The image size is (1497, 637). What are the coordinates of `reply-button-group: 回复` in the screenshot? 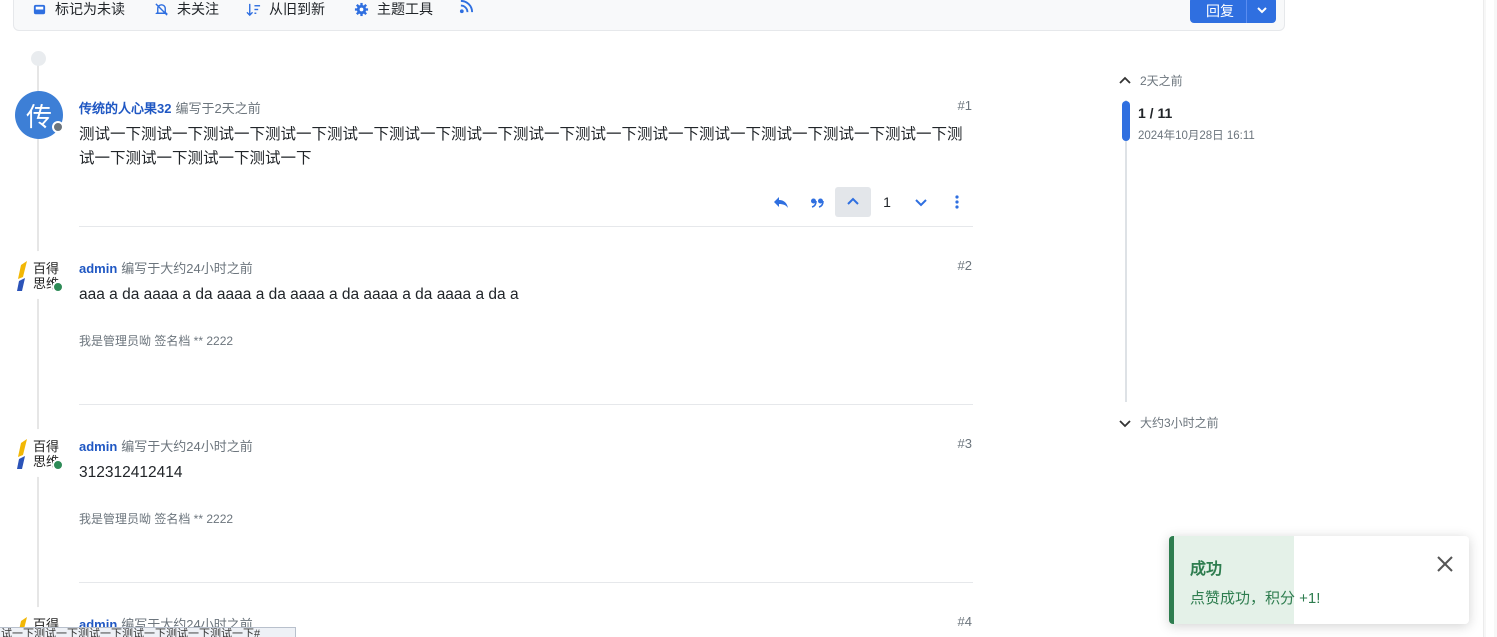 It's located at (1233, 11).